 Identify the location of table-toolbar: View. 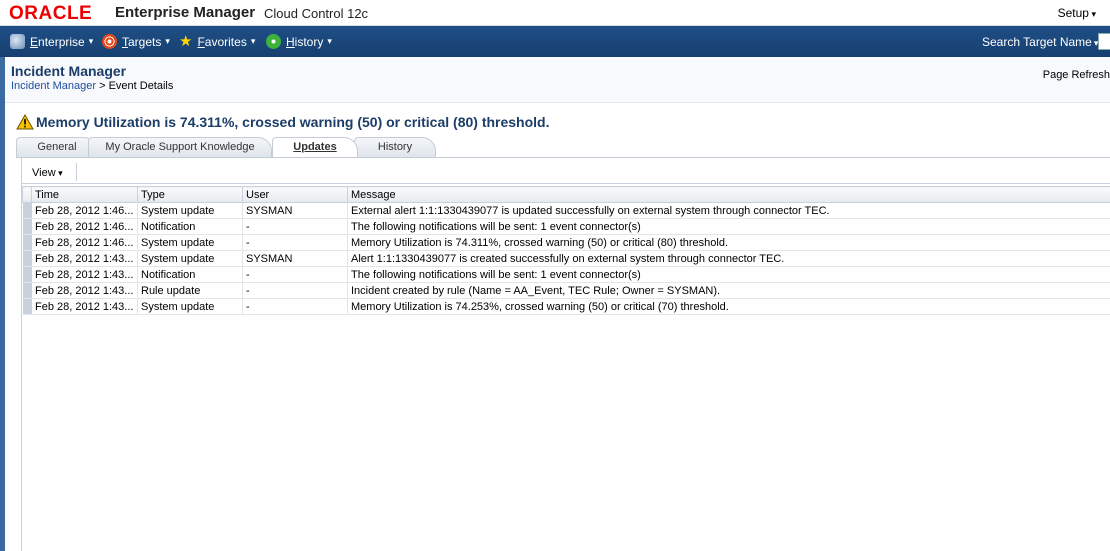
(566, 172).